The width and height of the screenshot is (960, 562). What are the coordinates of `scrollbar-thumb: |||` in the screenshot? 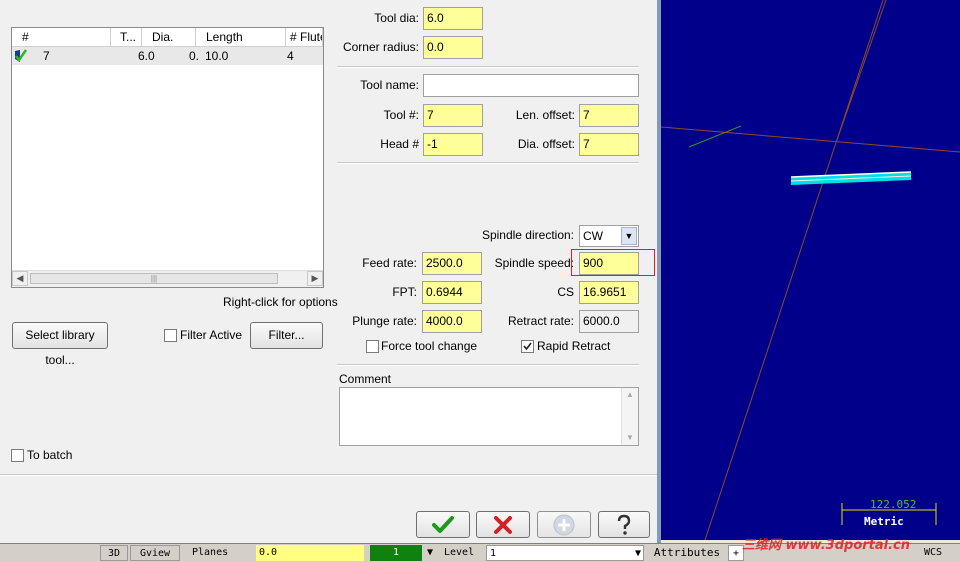 It's located at (154, 278).